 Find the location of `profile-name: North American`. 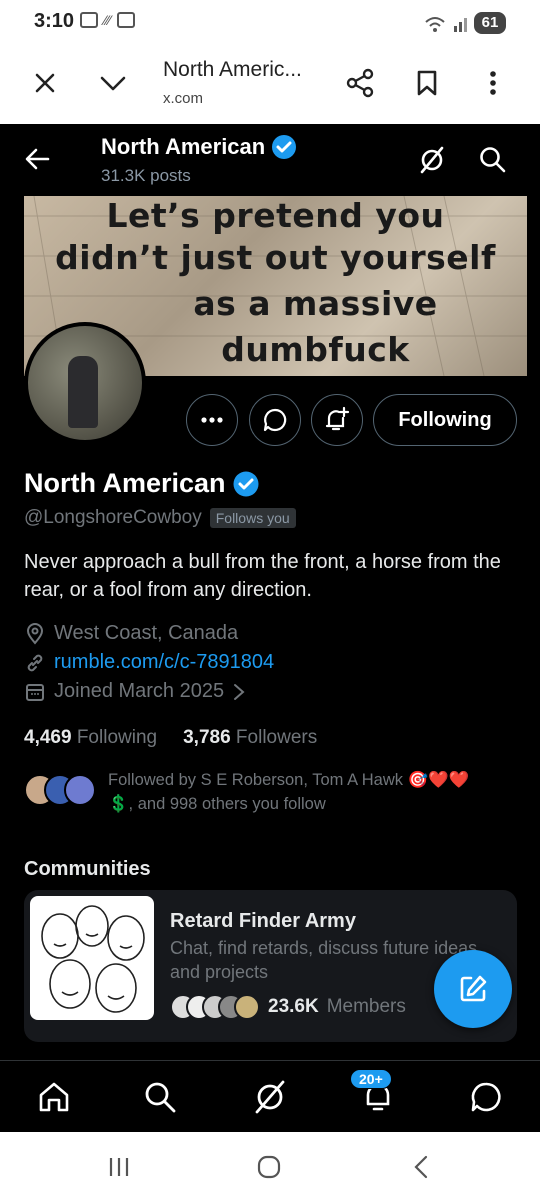

profile-name: North American is located at coordinates (142, 483).